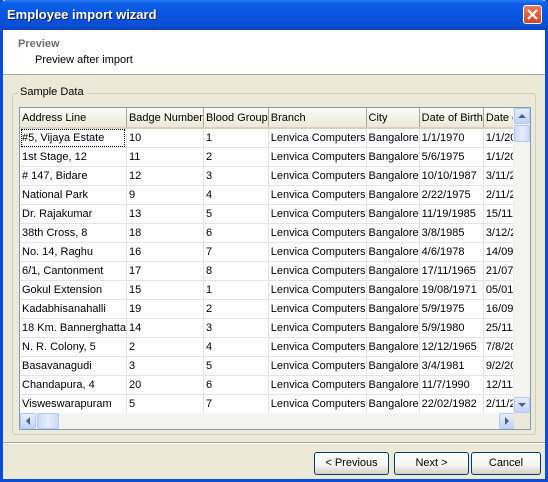 This screenshot has height=482, width=548. I want to click on column-header: City, so click(393, 118).